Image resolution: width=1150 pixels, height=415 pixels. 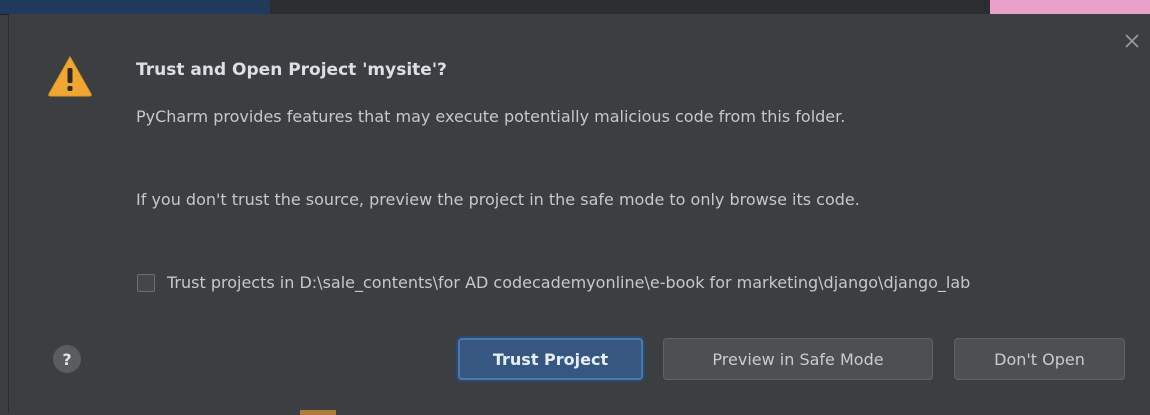 I want to click on close-icon, so click(x=1132, y=41).